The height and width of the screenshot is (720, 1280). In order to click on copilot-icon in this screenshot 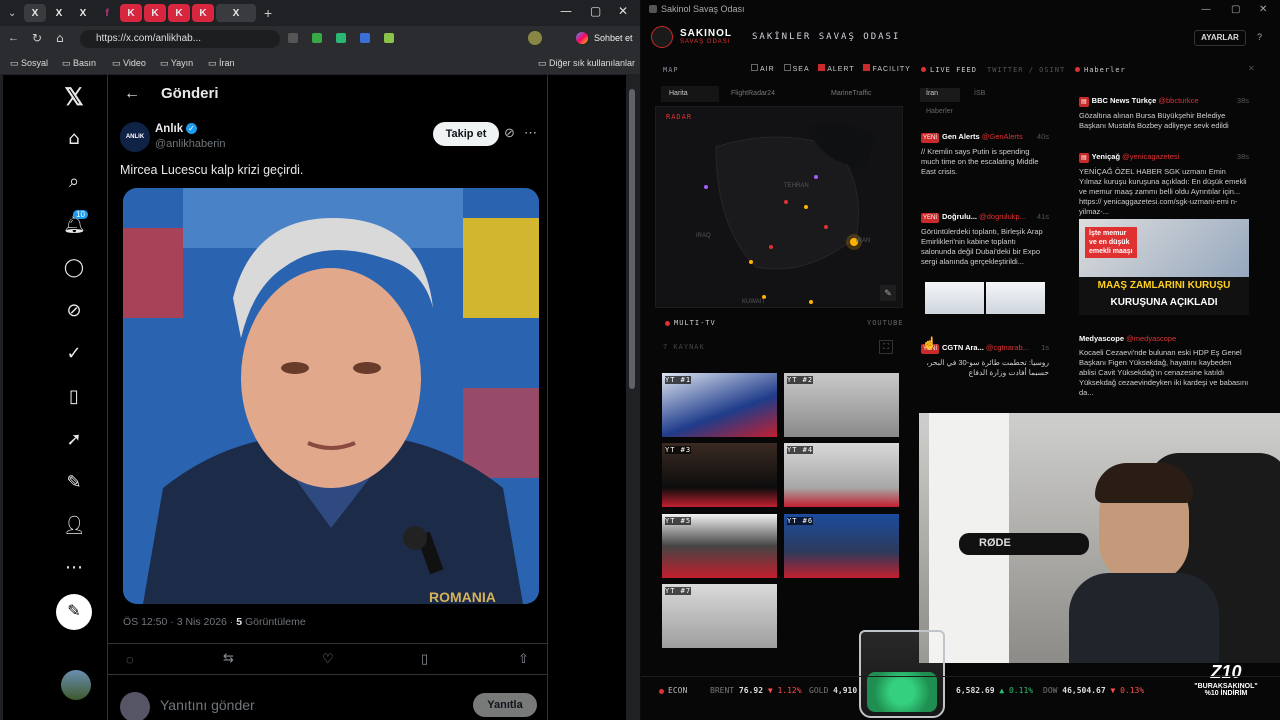, I will do `click(582, 38)`.